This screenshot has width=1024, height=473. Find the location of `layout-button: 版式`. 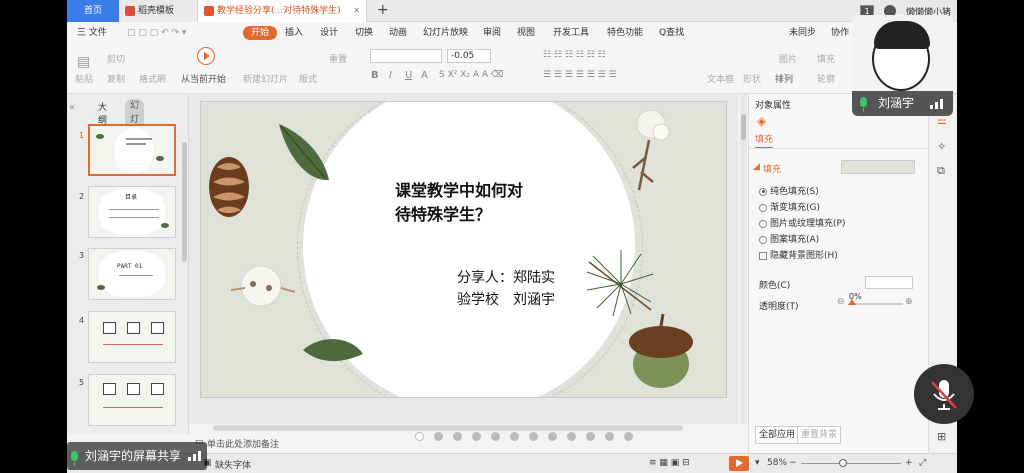

layout-button: 版式 is located at coordinates (308, 78).